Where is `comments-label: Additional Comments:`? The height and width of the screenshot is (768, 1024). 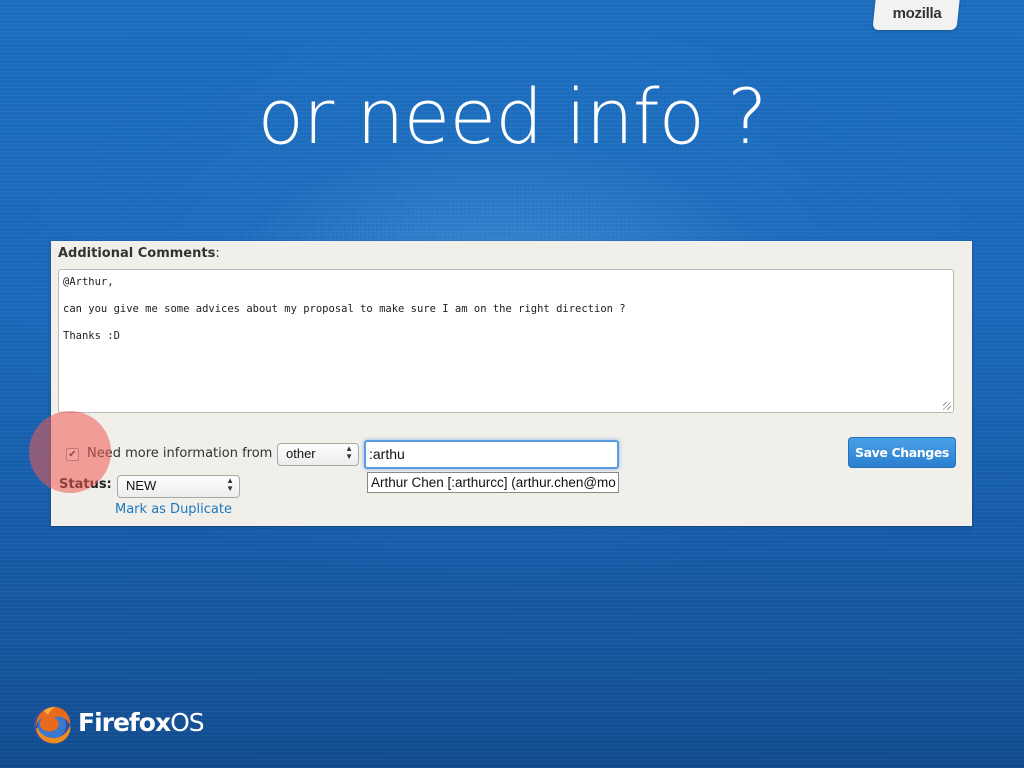
comments-label: Additional Comments: is located at coordinates (139, 253).